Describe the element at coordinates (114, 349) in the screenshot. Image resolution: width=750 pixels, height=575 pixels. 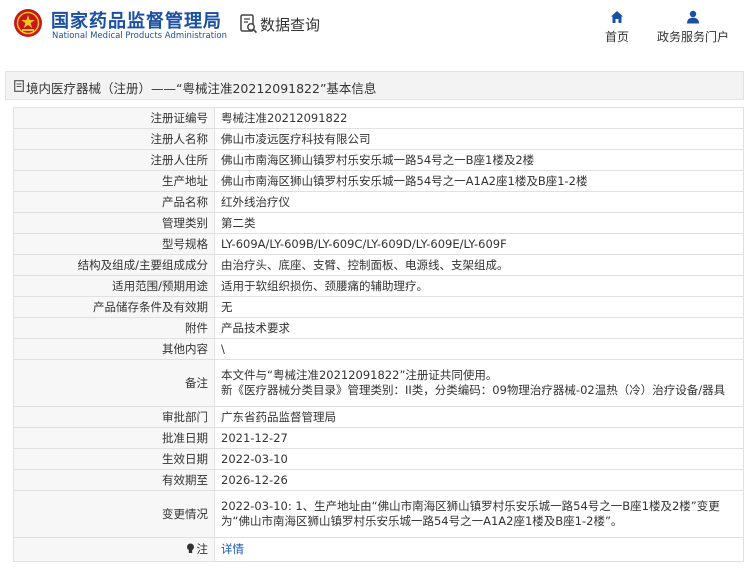
I see `field-label: 其他内容` at that location.